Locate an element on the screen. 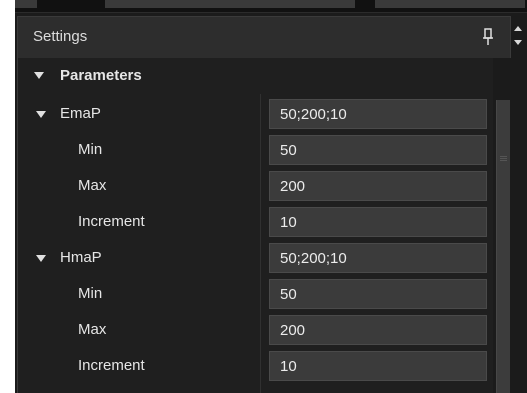 This screenshot has width=527, height=393. panel-scroll-buttons is located at coordinates (519, 37).